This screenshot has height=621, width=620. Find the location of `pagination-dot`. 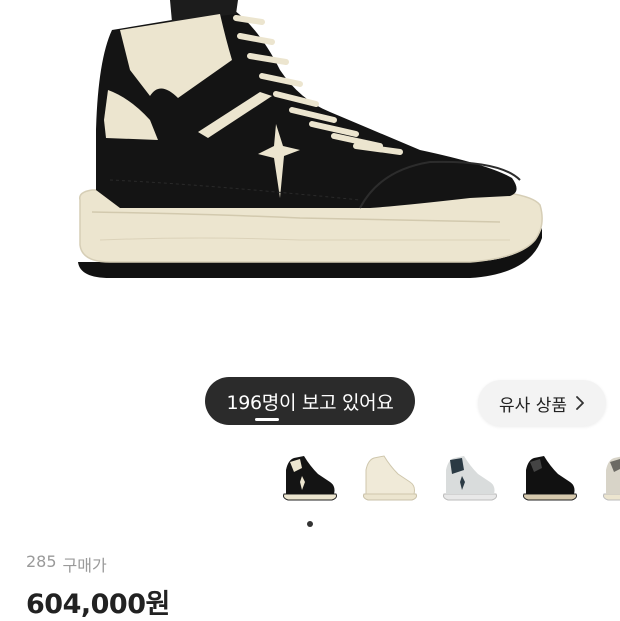

pagination-dot is located at coordinates (310, 524).